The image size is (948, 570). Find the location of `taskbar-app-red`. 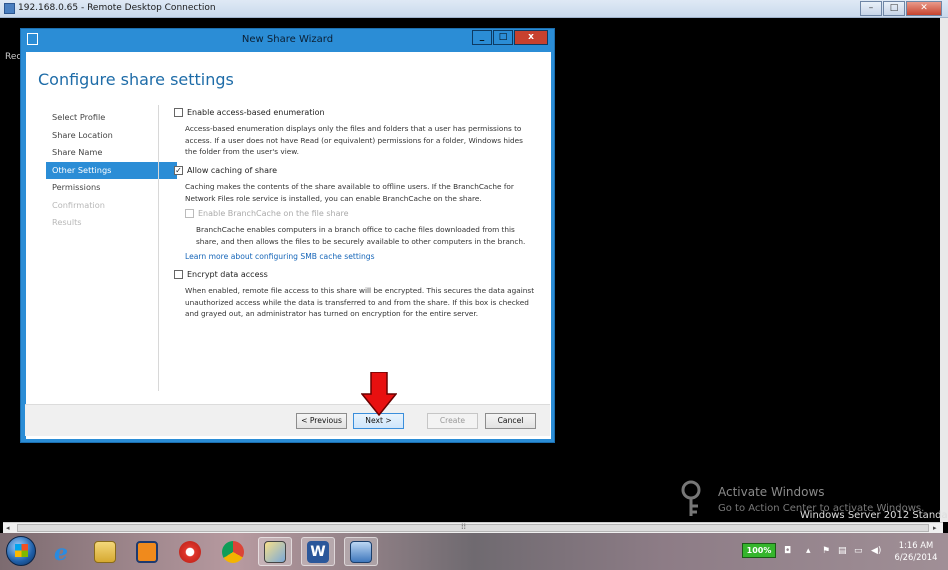

taskbar-app-red is located at coordinates (190, 551).